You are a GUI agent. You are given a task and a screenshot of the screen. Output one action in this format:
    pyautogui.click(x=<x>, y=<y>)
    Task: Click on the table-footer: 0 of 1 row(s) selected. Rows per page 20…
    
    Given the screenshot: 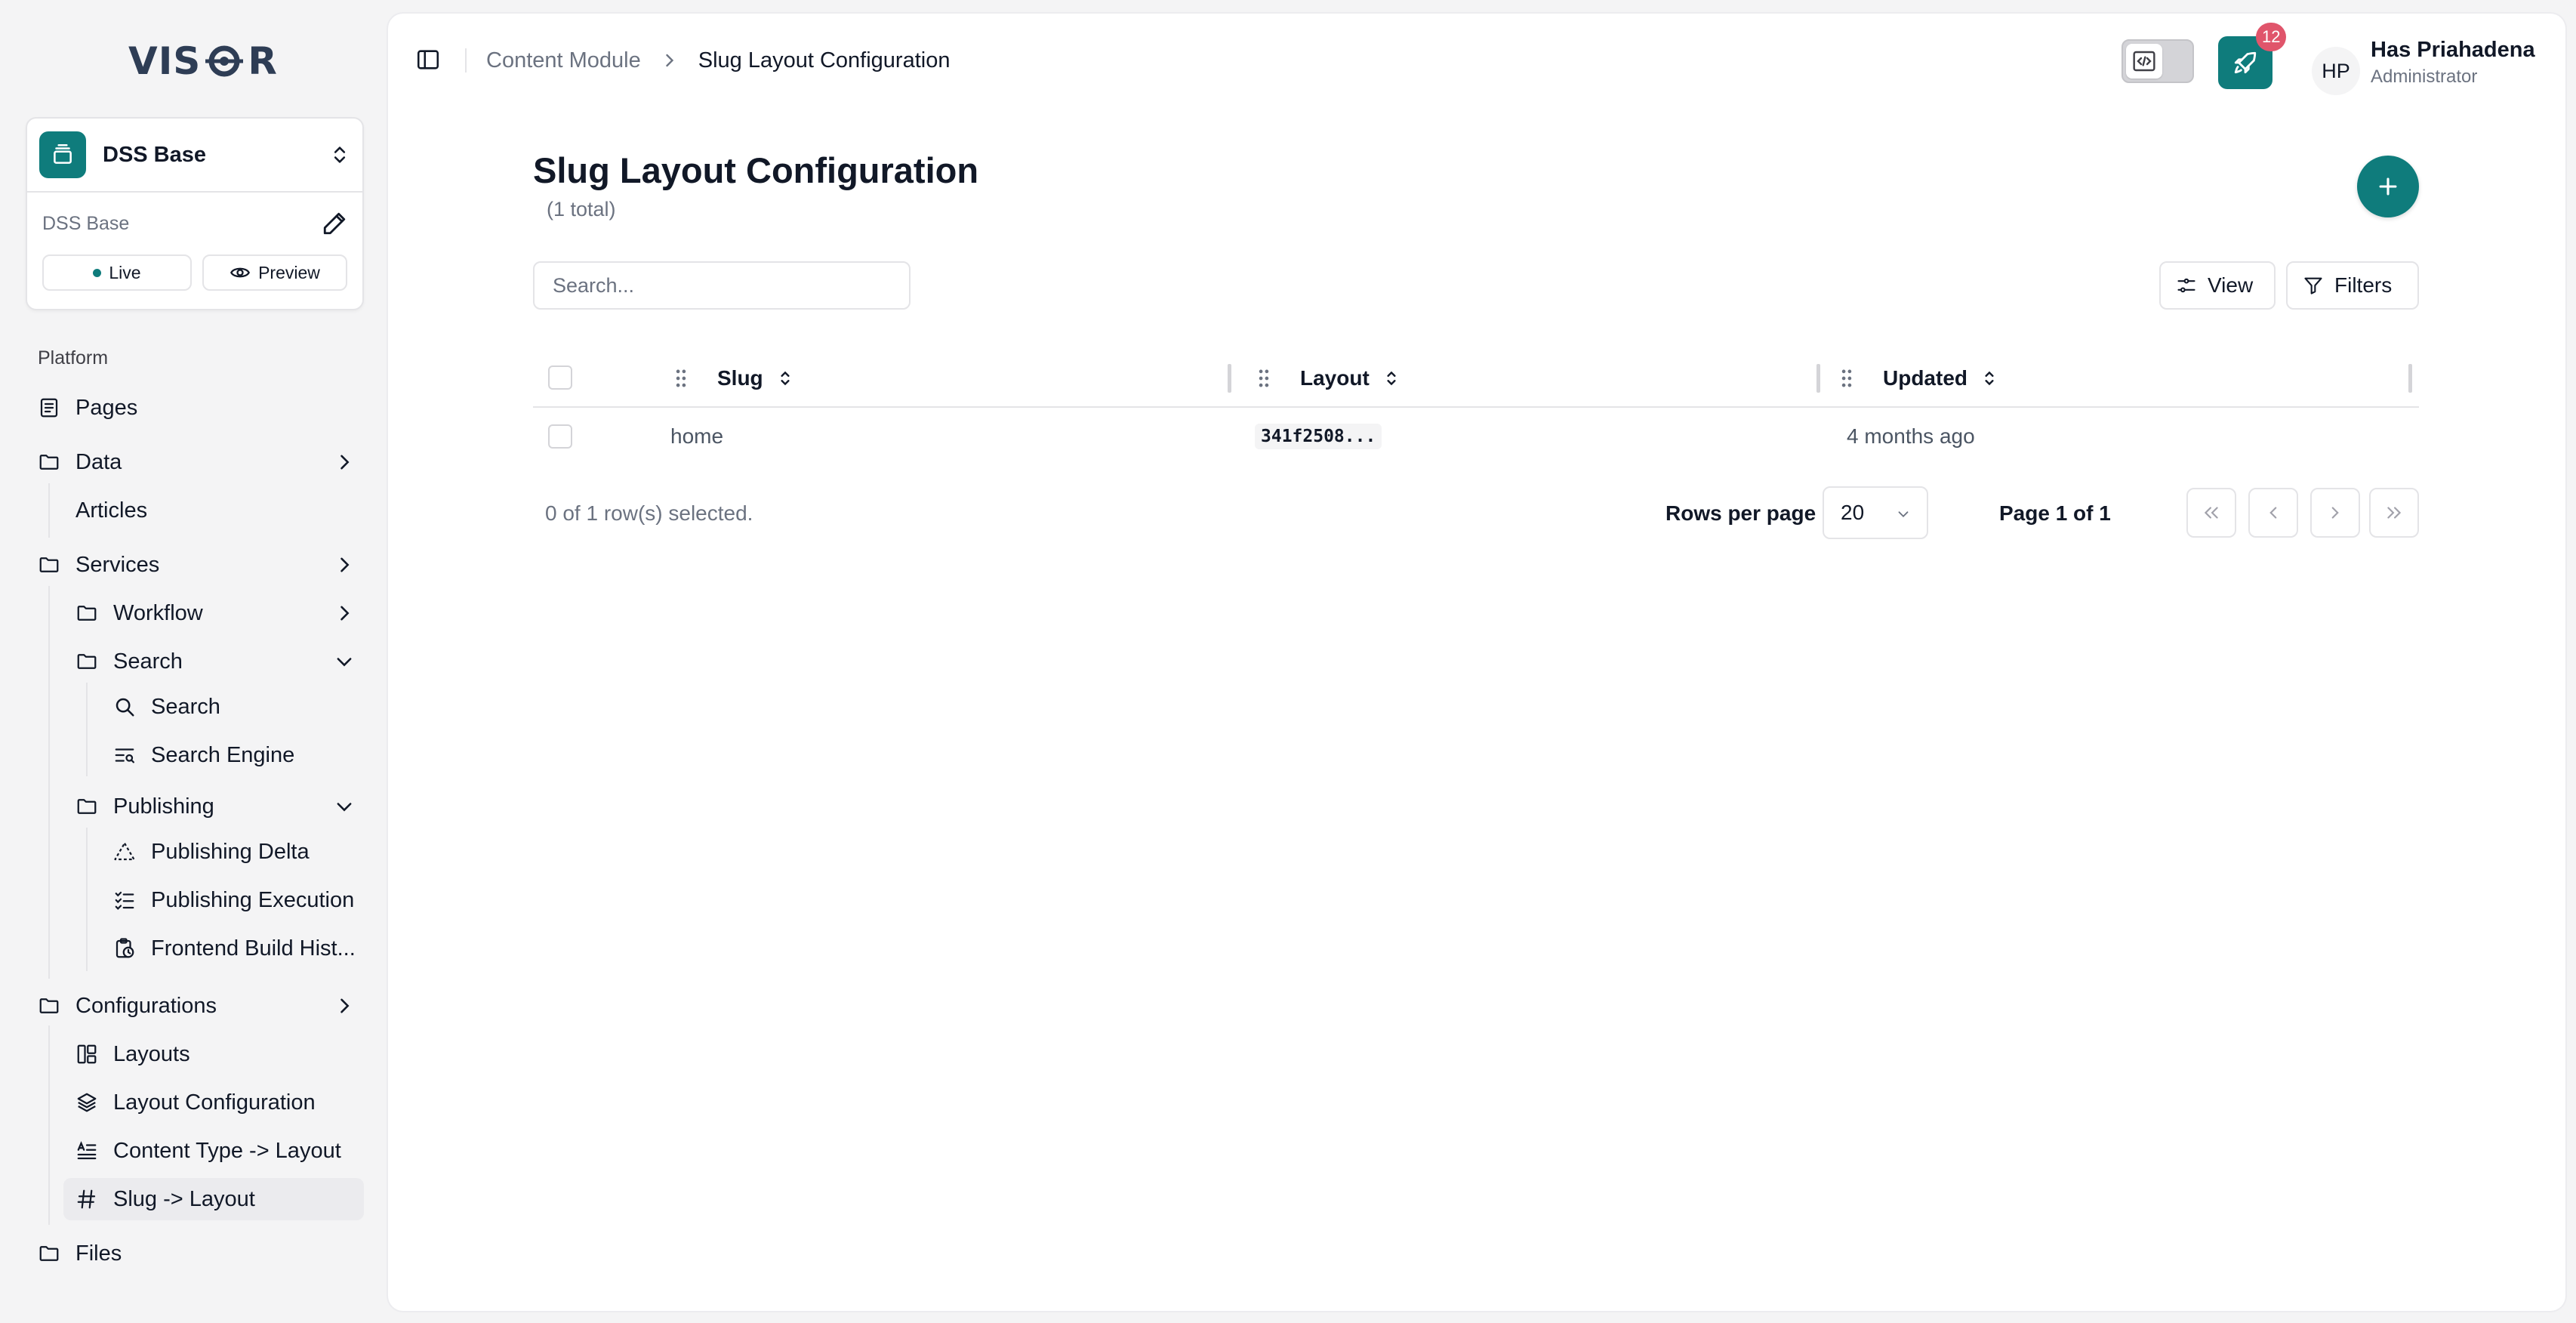 What is the action you would take?
    pyautogui.click(x=1476, y=515)
    